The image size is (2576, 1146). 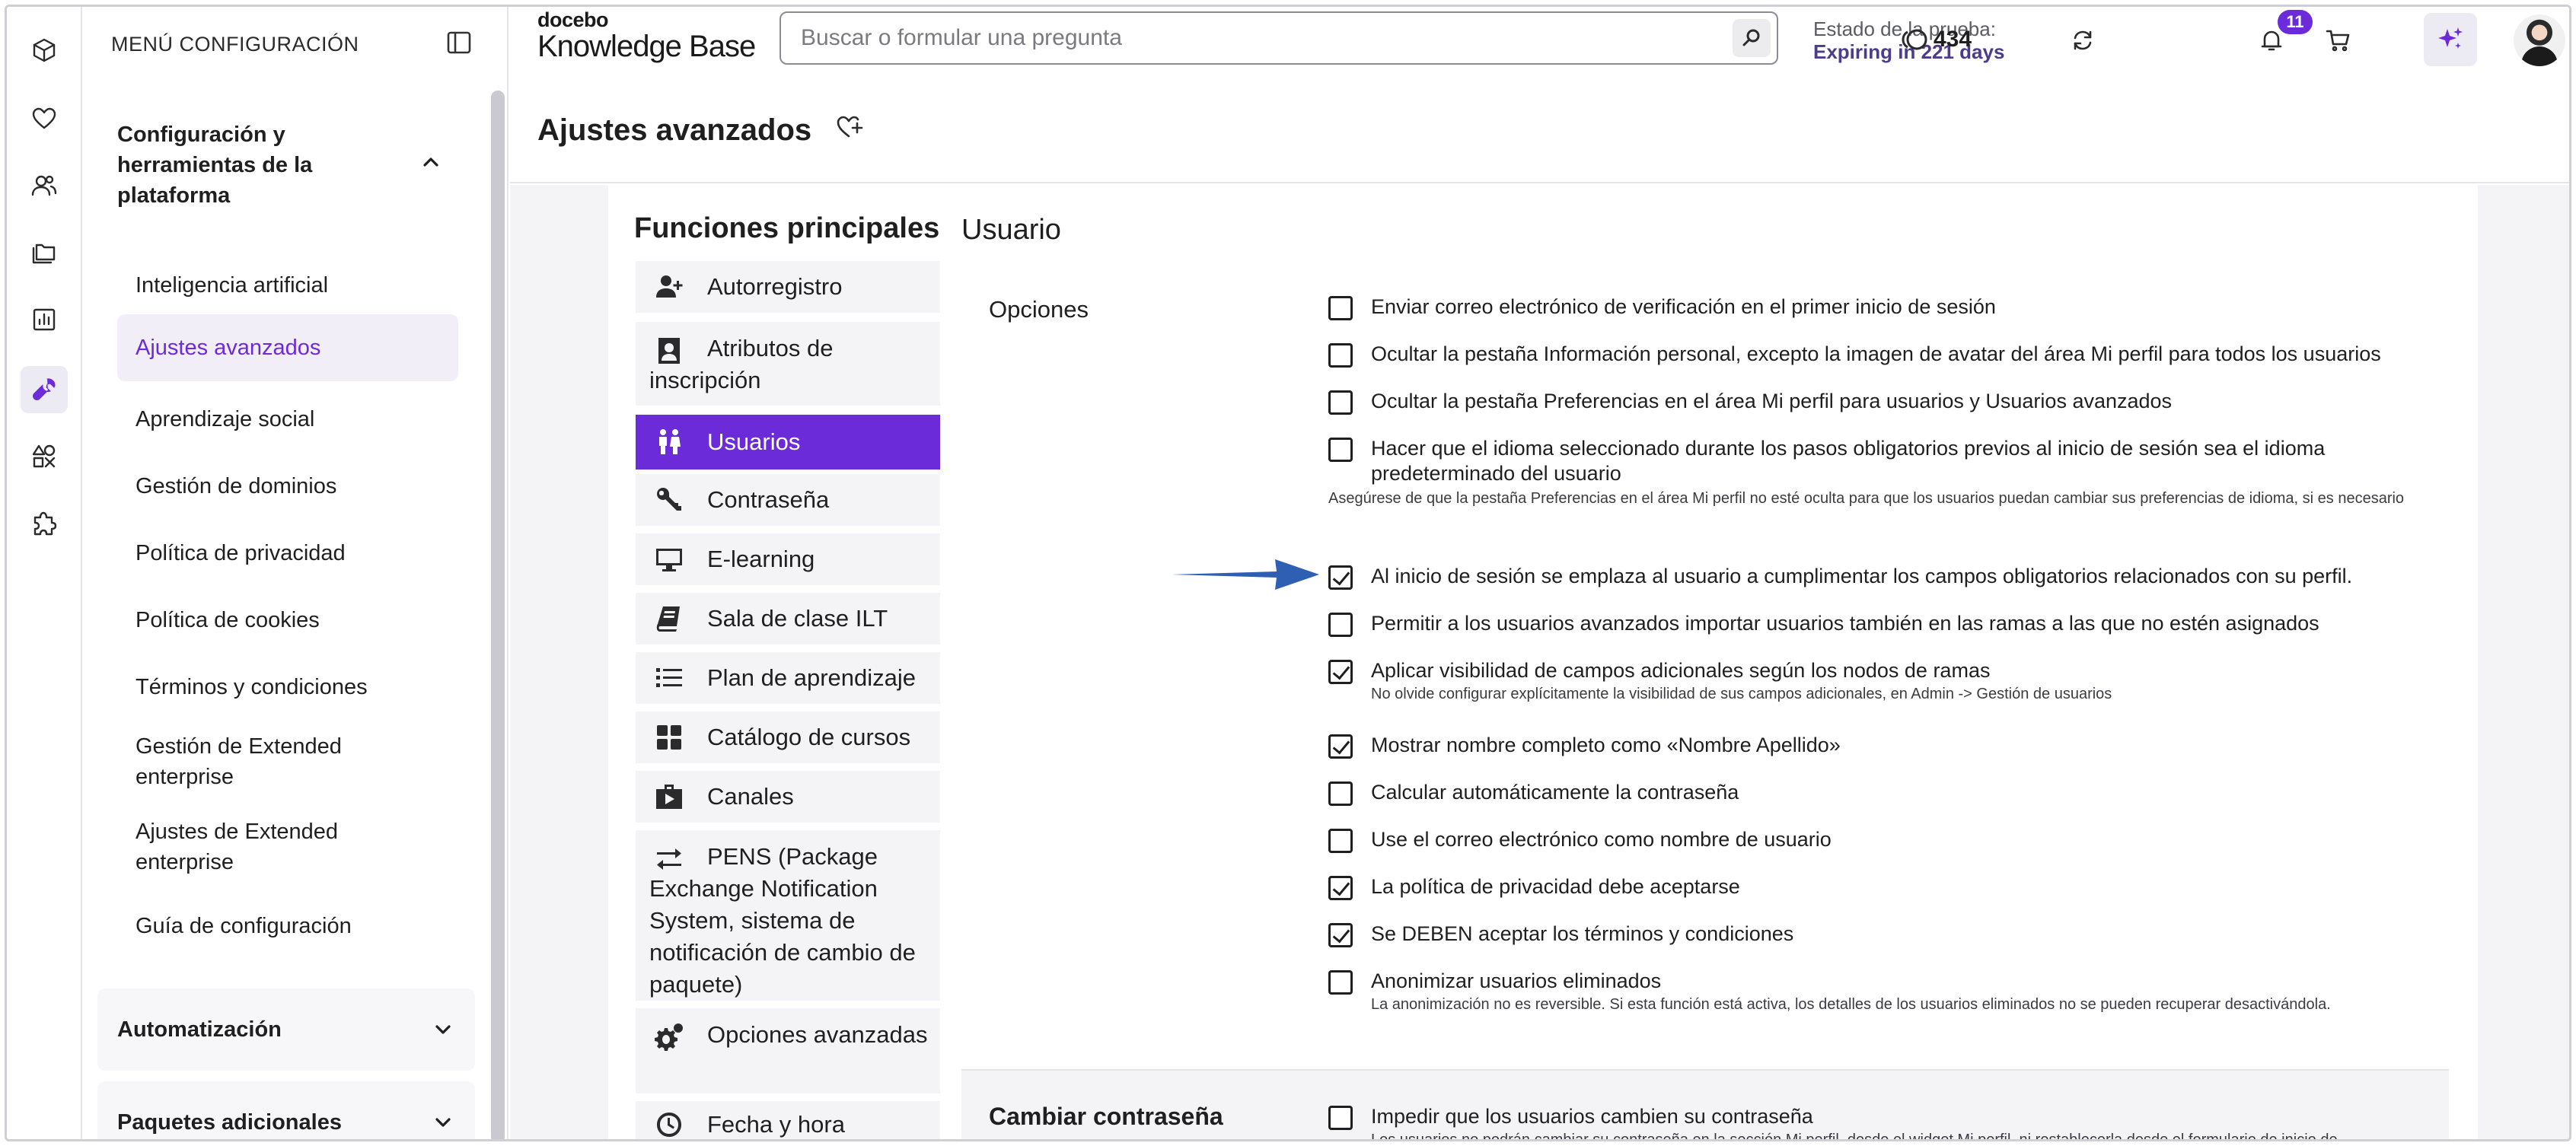 I want to click on chevron-up-icon, so click(x=436, y=166).